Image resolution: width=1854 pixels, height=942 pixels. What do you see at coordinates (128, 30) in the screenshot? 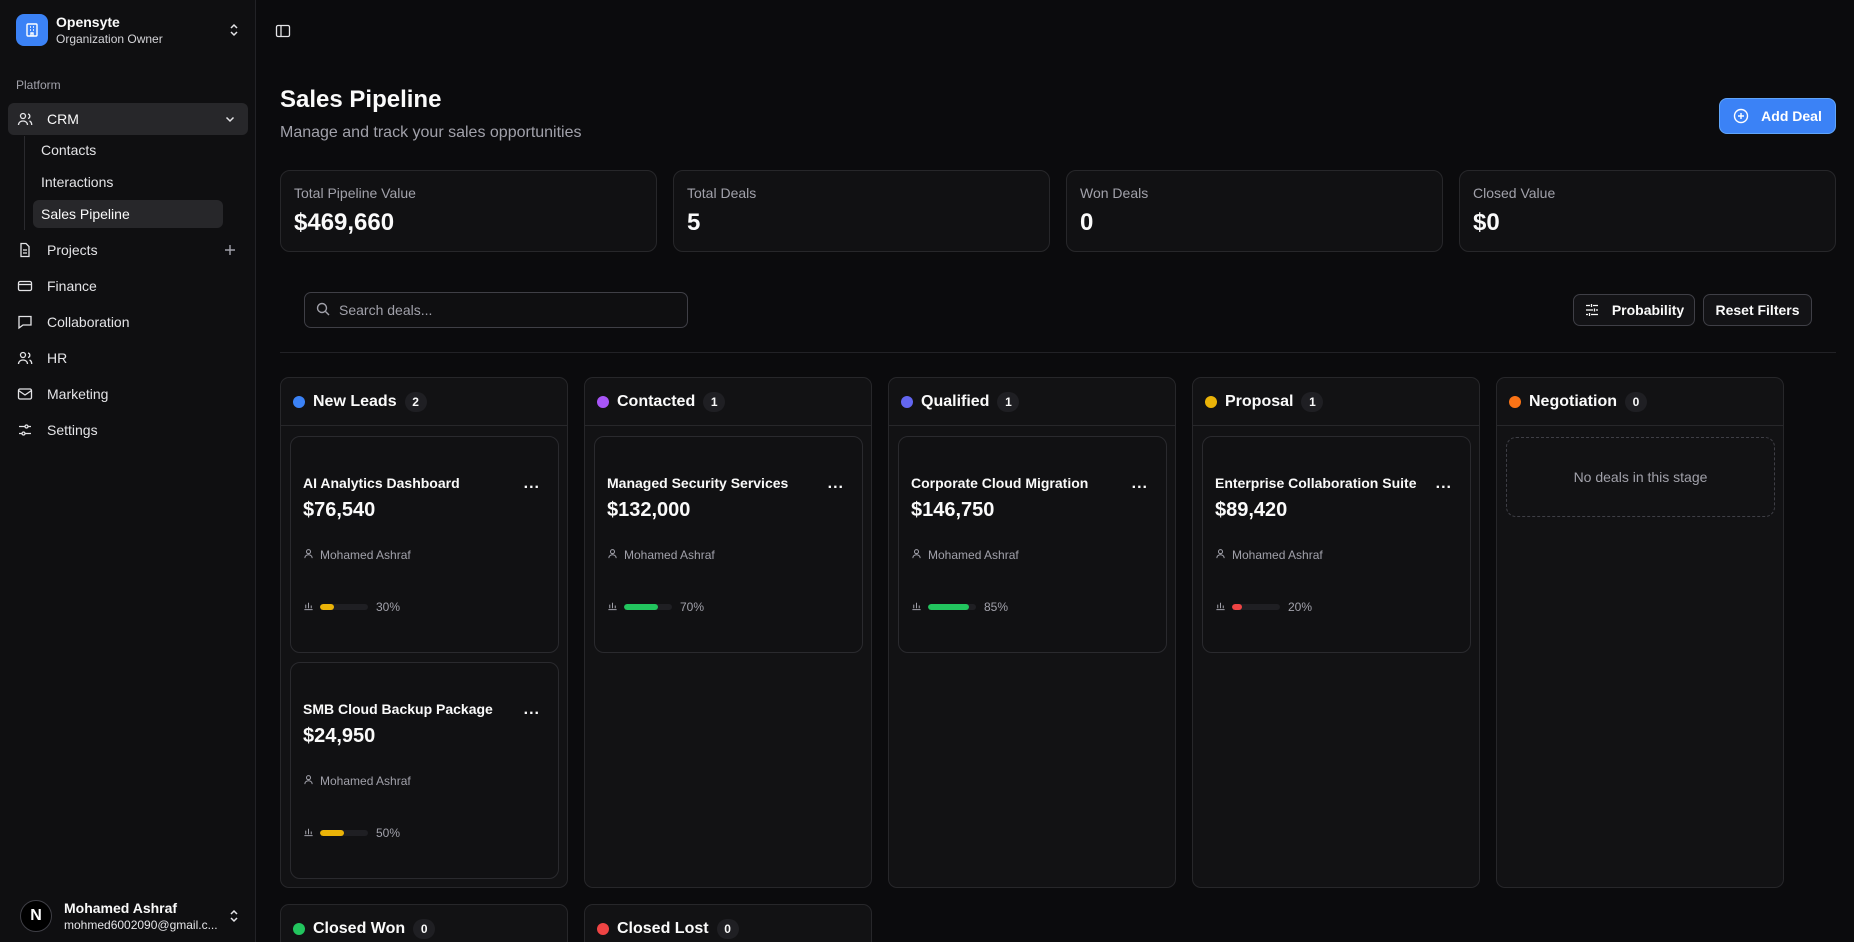
I see `org-switcher: Opensyte Organization Owner` at bounding box center [128, 30].